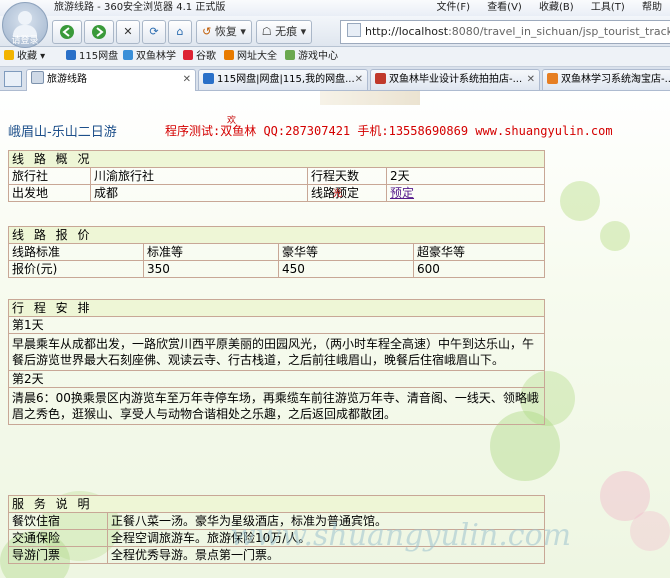 This screenshot has height=578, width=670. I want to click on tab-label: 旅游线路, so click(67, 79).